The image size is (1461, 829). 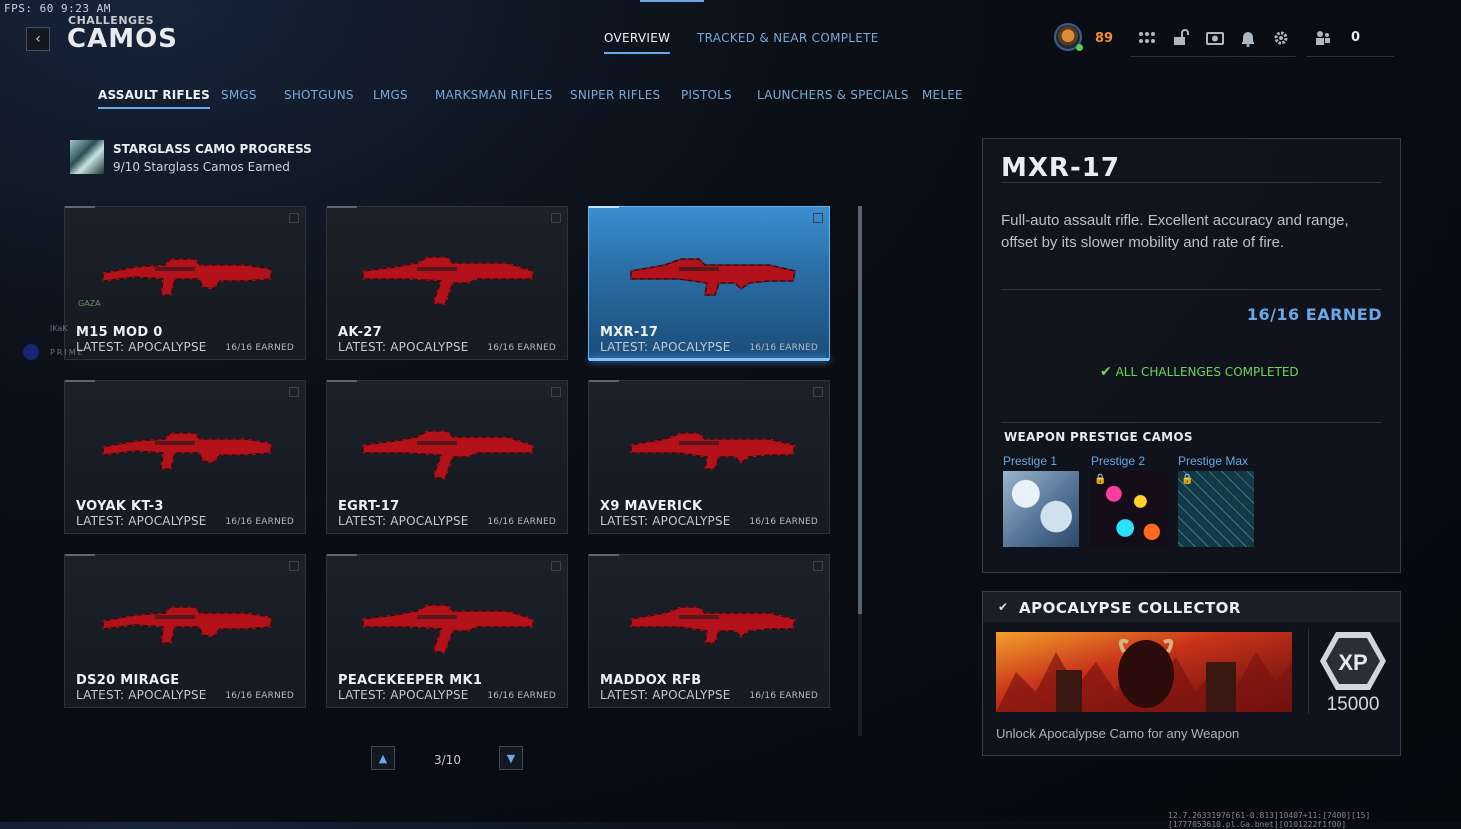 What do you see at coordinates (87, 157) in the screenshot?
I see `starglass-camo-icon` at bounding box center [87, 157].